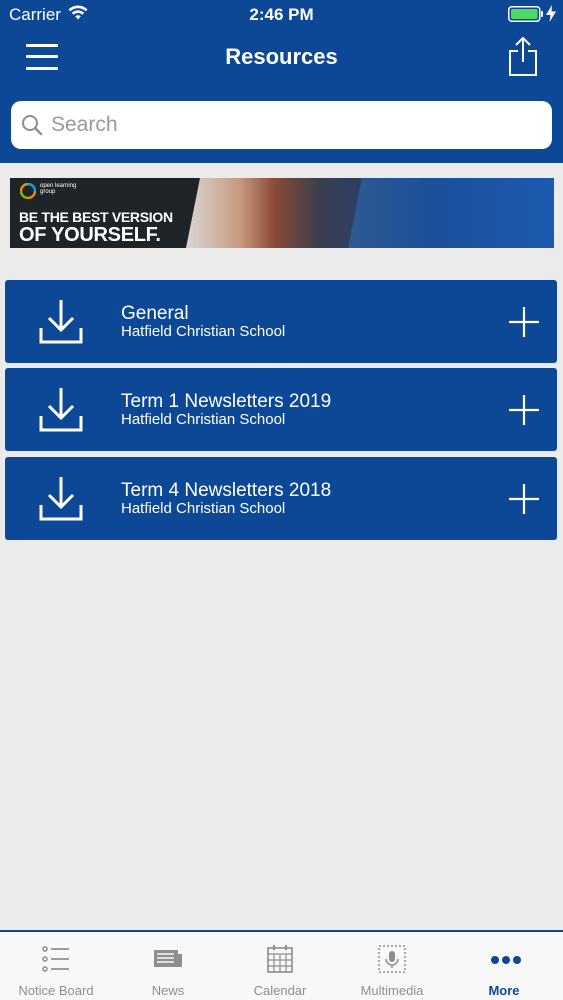 The height and width of the screenshot is (1000, 563). Describe the element at coordinates (525, 14) in the screenshot. I see `battery-icon` at that location.